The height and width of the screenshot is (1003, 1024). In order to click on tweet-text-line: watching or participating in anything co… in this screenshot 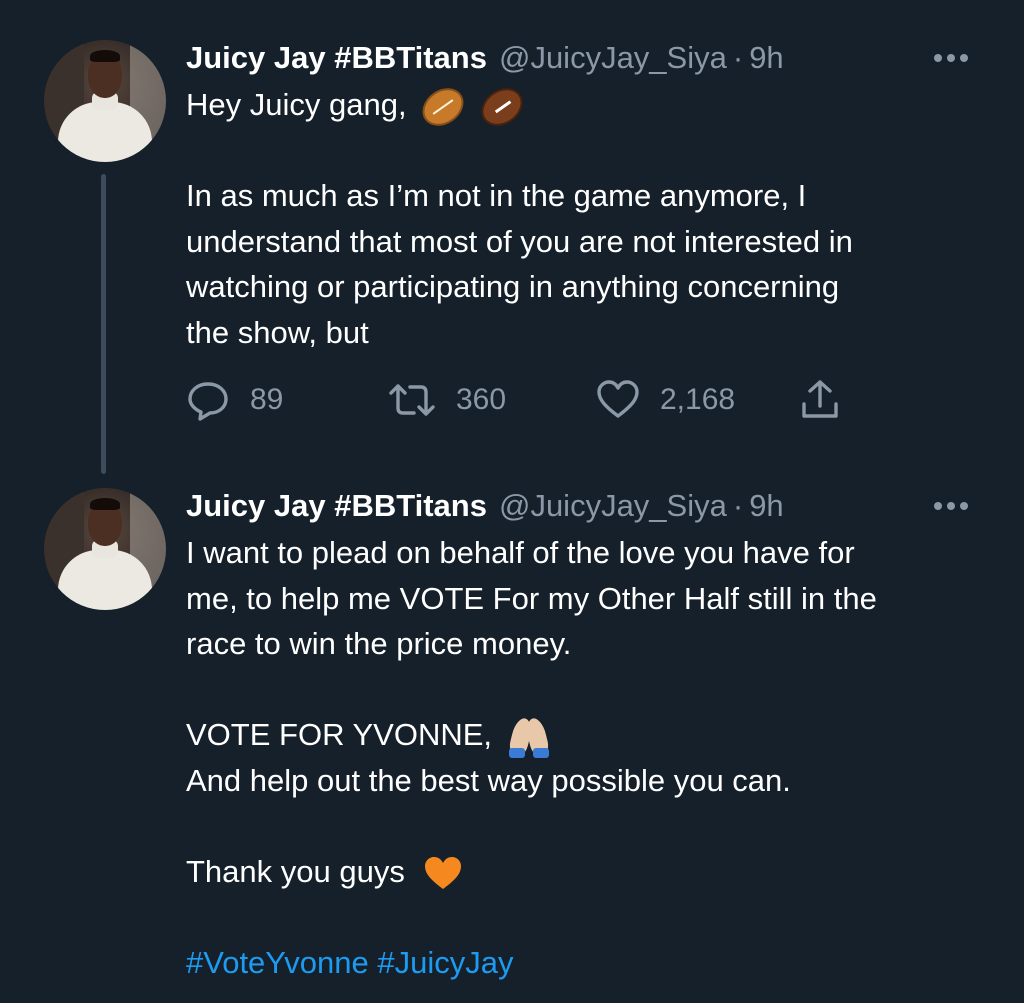, I will do `click(513, 286)`.